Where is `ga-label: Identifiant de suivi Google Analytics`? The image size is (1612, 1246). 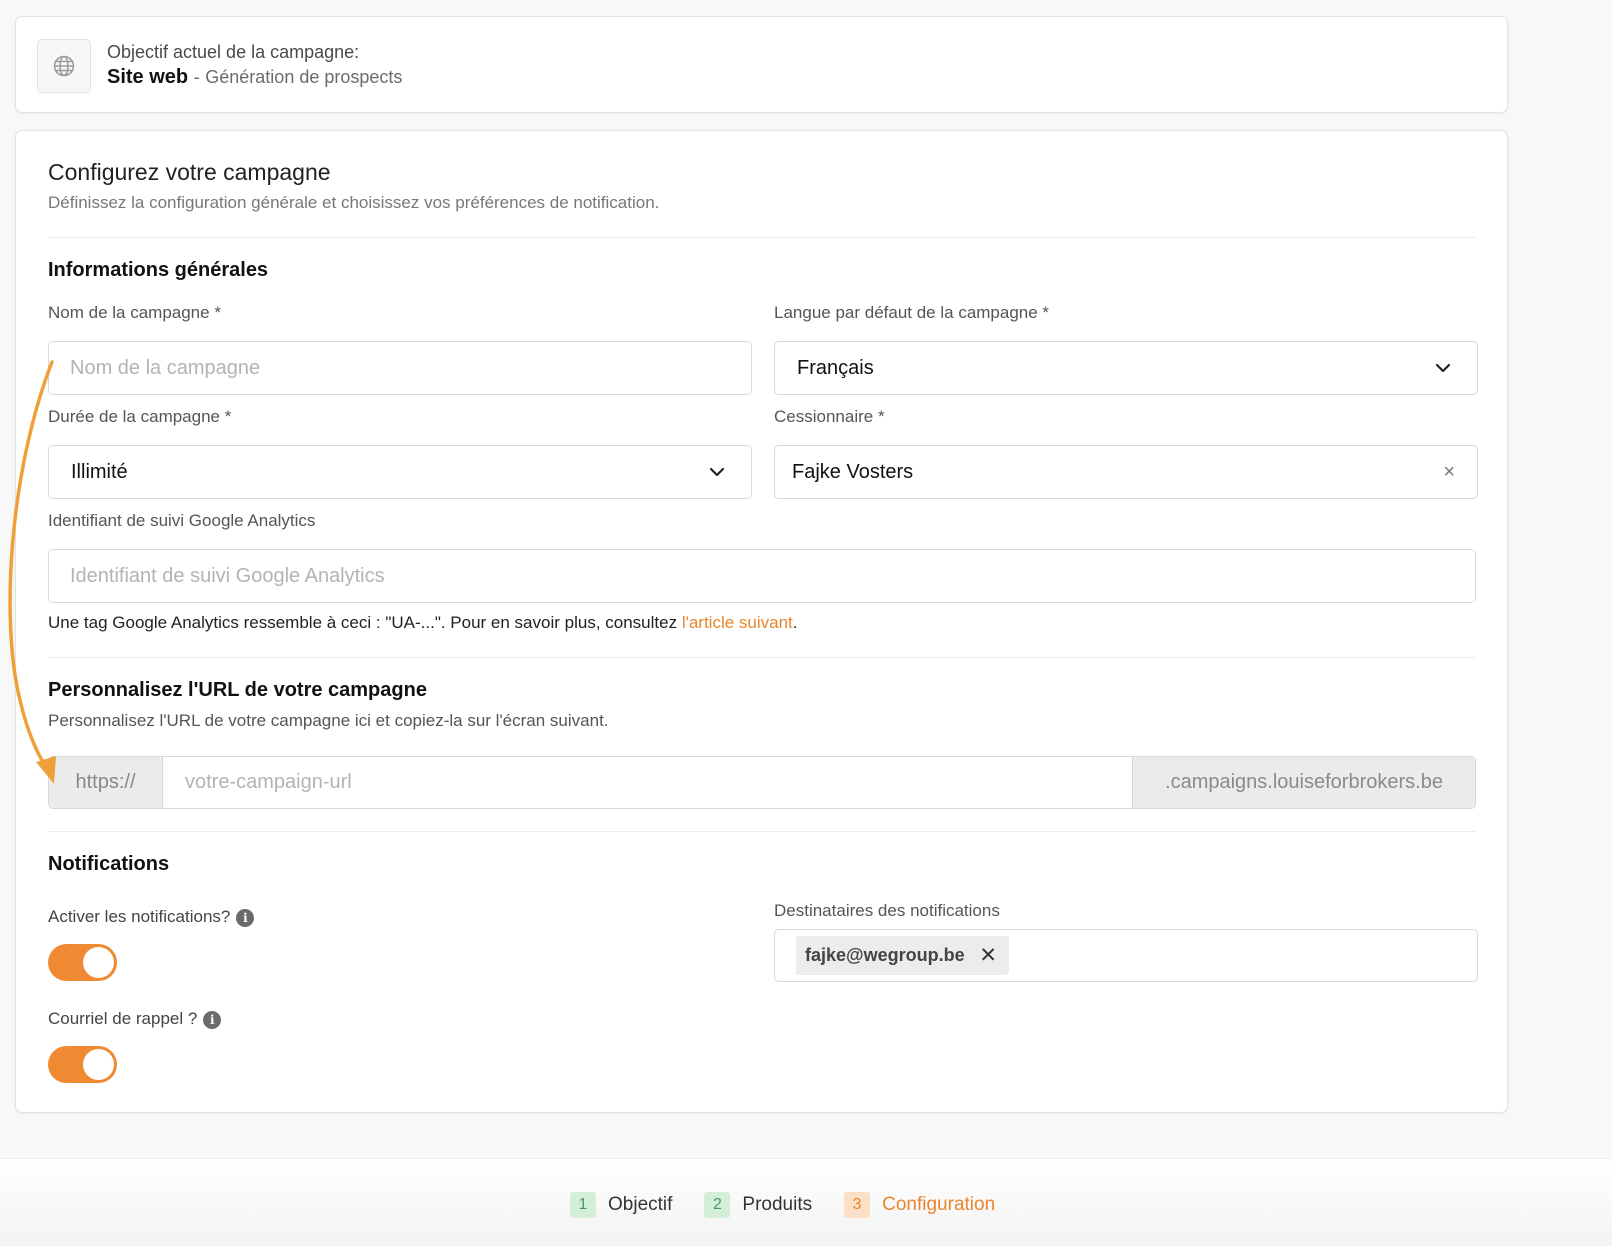
ga-label: Identifiant de suivi Google Analytics is located at coordinates (182, 520).